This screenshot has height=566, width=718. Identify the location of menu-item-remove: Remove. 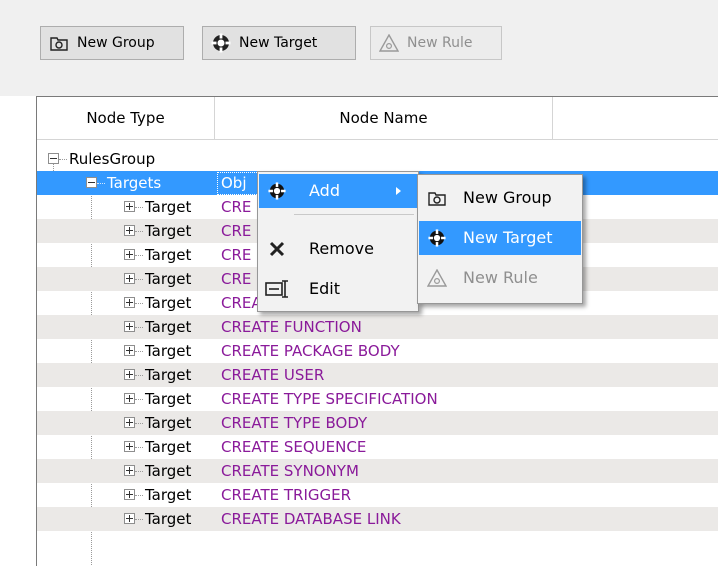
(338, 249).